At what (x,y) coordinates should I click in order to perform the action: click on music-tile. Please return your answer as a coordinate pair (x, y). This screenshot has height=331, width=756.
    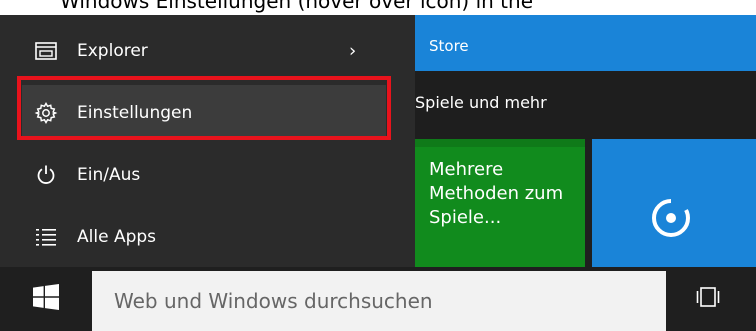
    Looking at the image, I should click on (674, 203).